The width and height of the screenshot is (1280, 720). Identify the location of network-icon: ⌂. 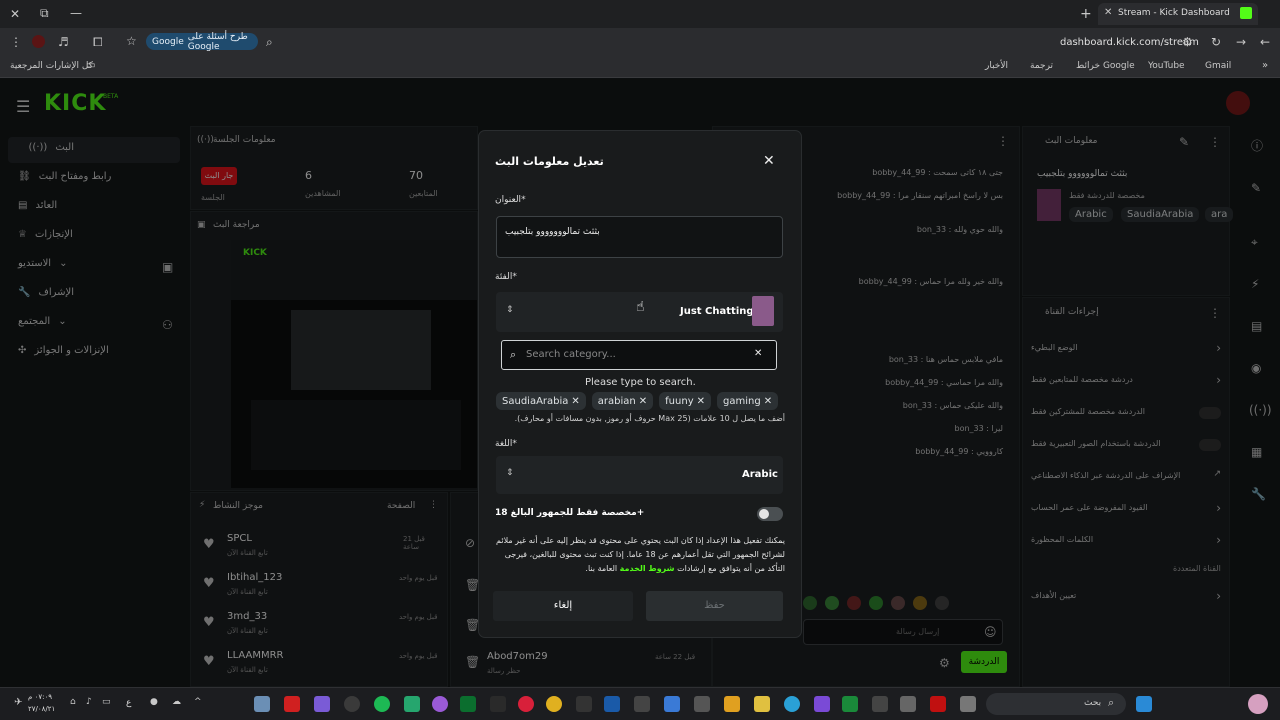
(73, 702).